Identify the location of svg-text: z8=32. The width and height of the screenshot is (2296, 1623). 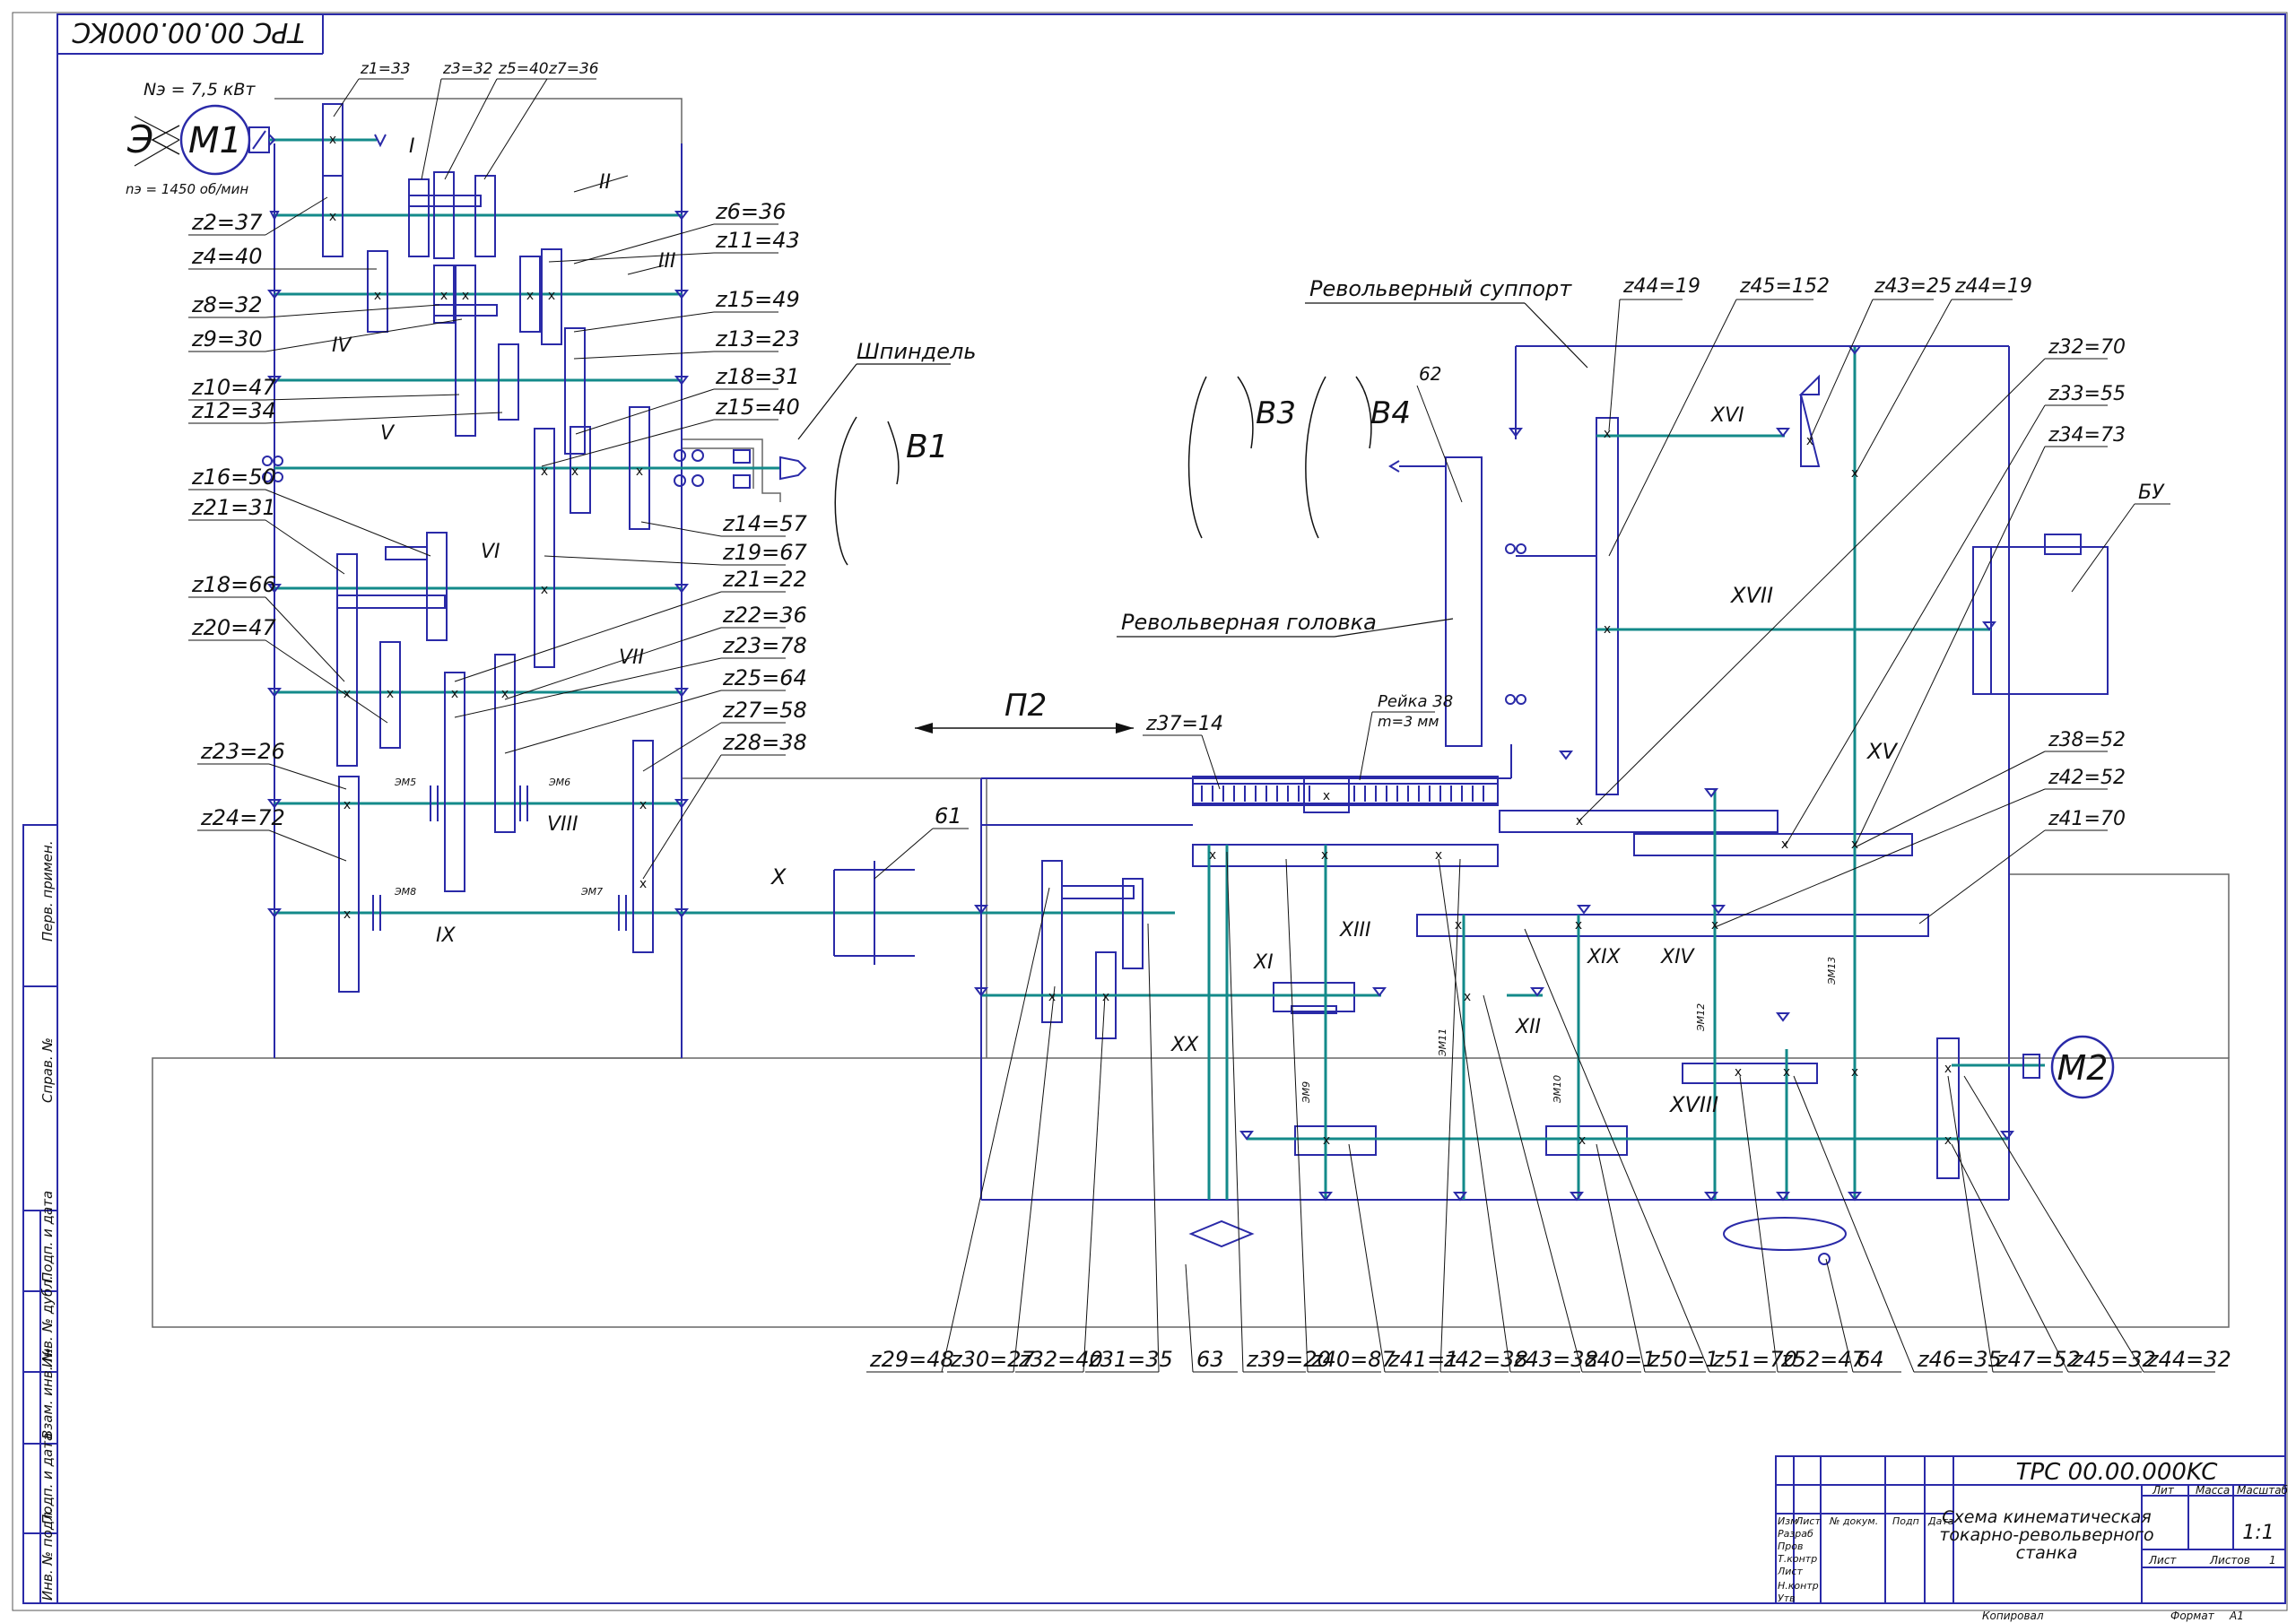
(227, 304).